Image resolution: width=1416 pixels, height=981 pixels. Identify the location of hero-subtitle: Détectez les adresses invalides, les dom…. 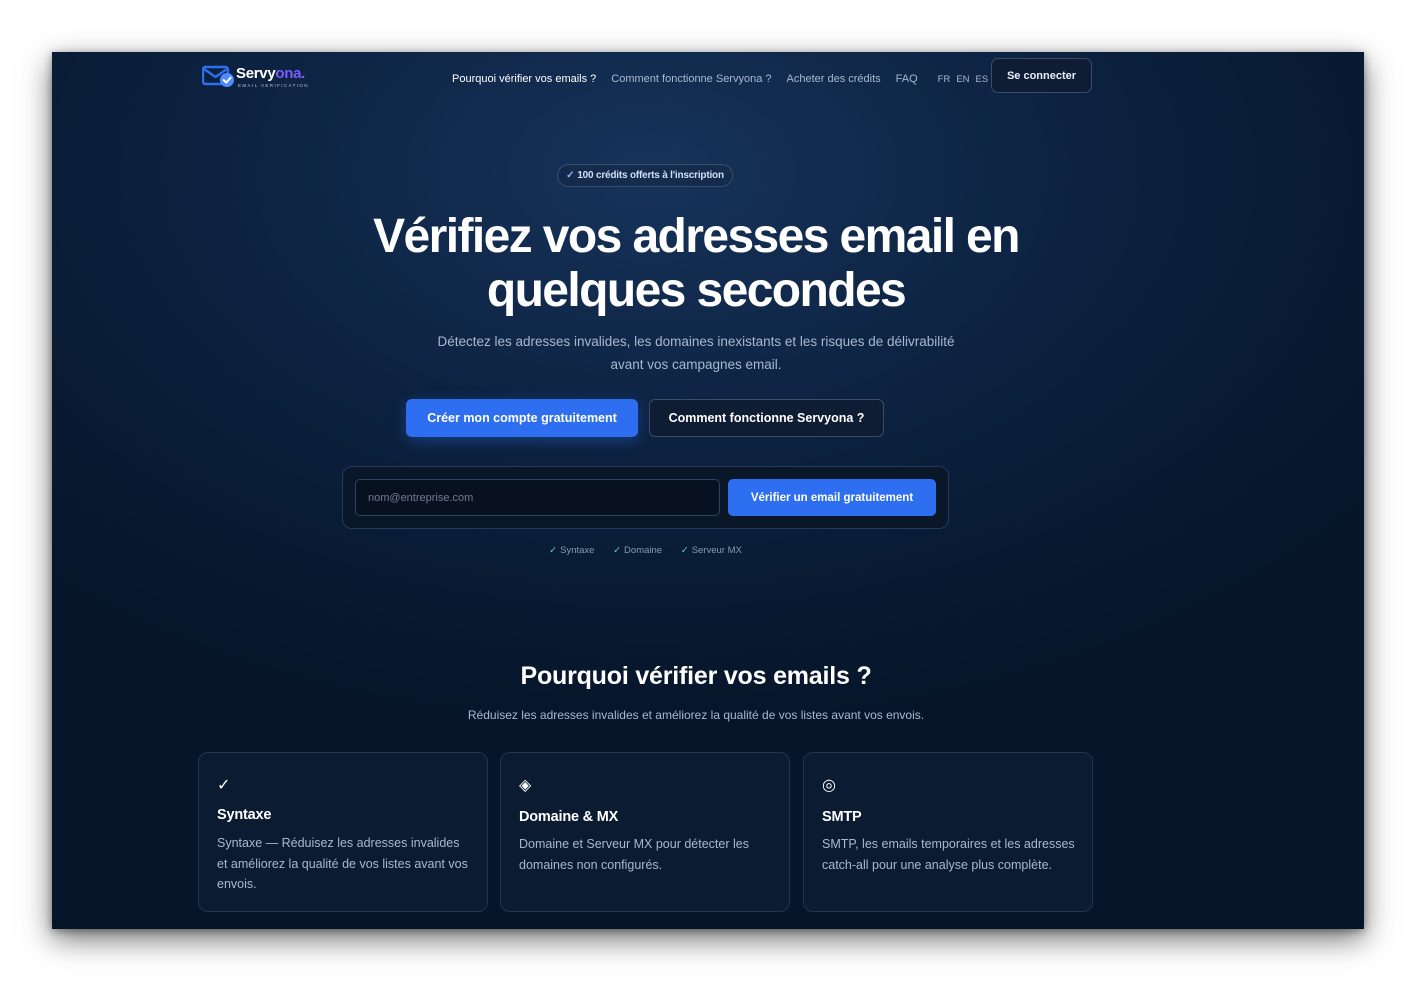
(696, 353).